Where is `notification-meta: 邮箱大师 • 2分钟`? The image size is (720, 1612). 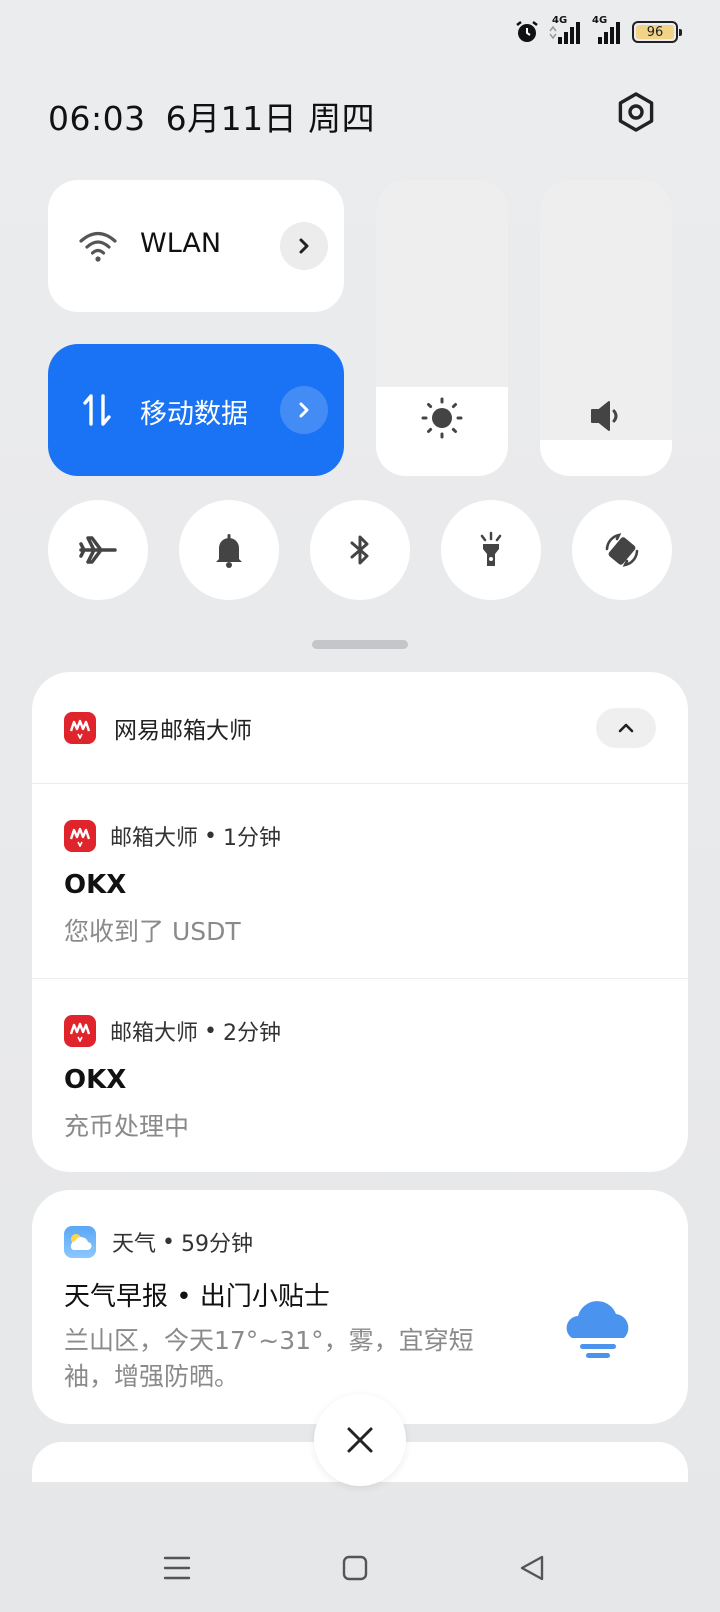
notification-meta: 邮箱大师 • 2分钟 is located at coordinates (360, 1031).